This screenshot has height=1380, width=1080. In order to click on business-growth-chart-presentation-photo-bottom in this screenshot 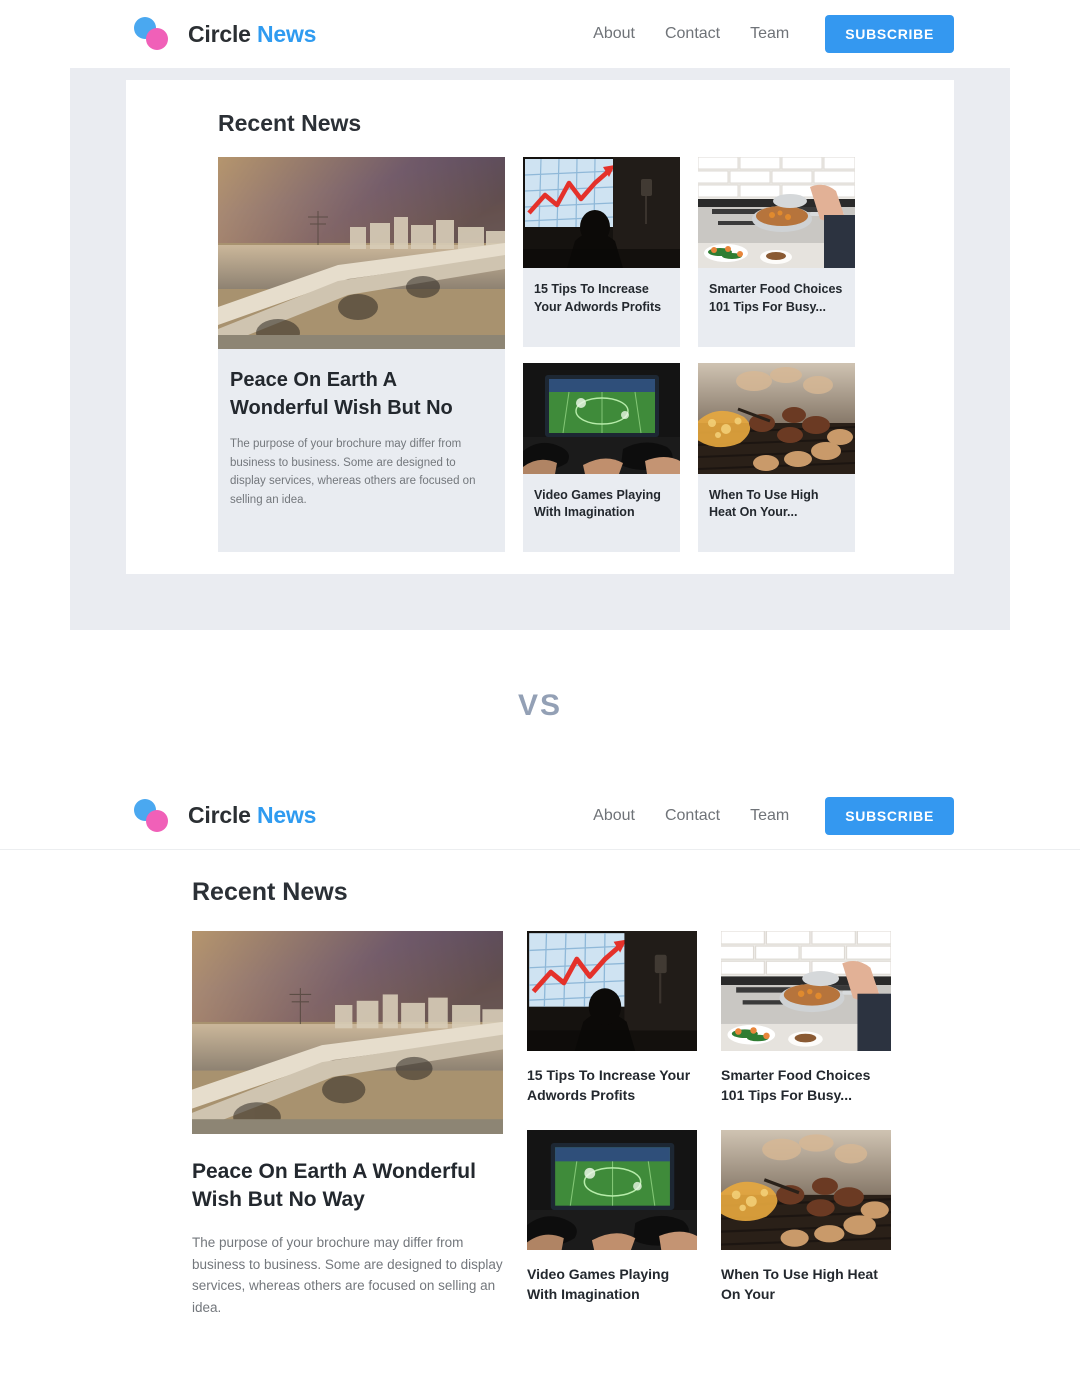, I will do `click(612, 991)`.